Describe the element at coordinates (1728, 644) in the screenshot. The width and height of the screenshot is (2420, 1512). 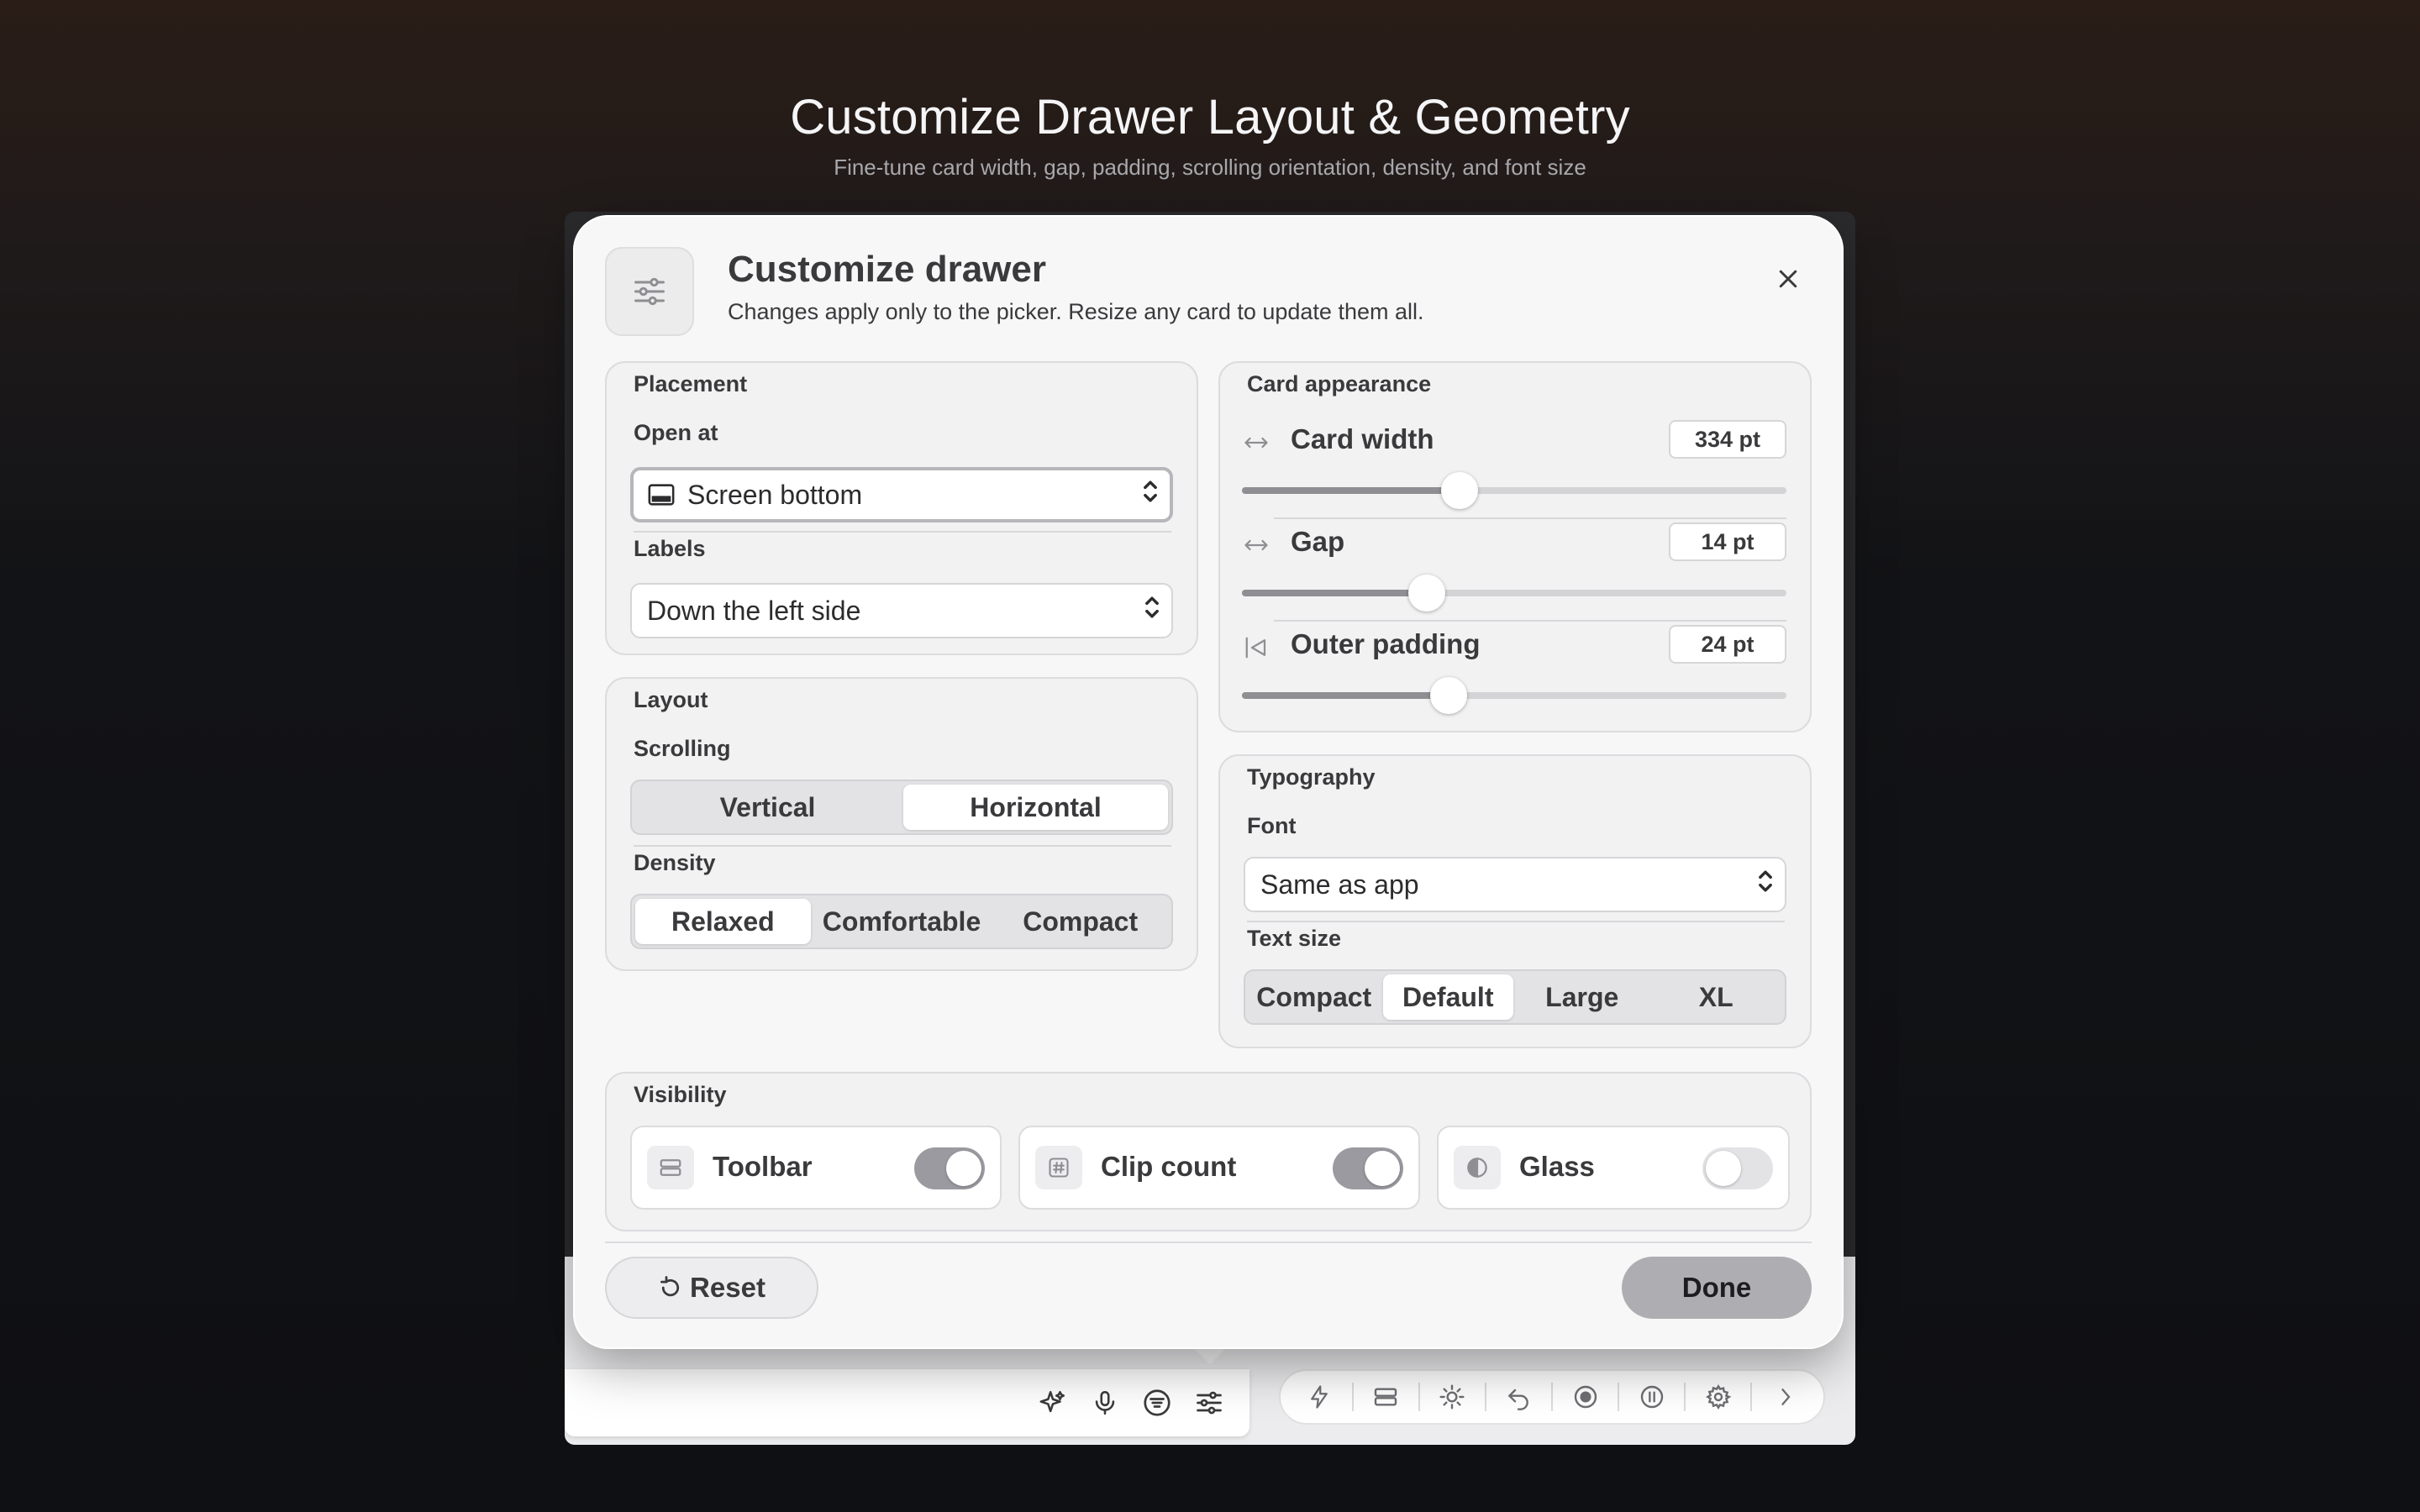
I see `outer-padding-value: 24 pt` at that location.